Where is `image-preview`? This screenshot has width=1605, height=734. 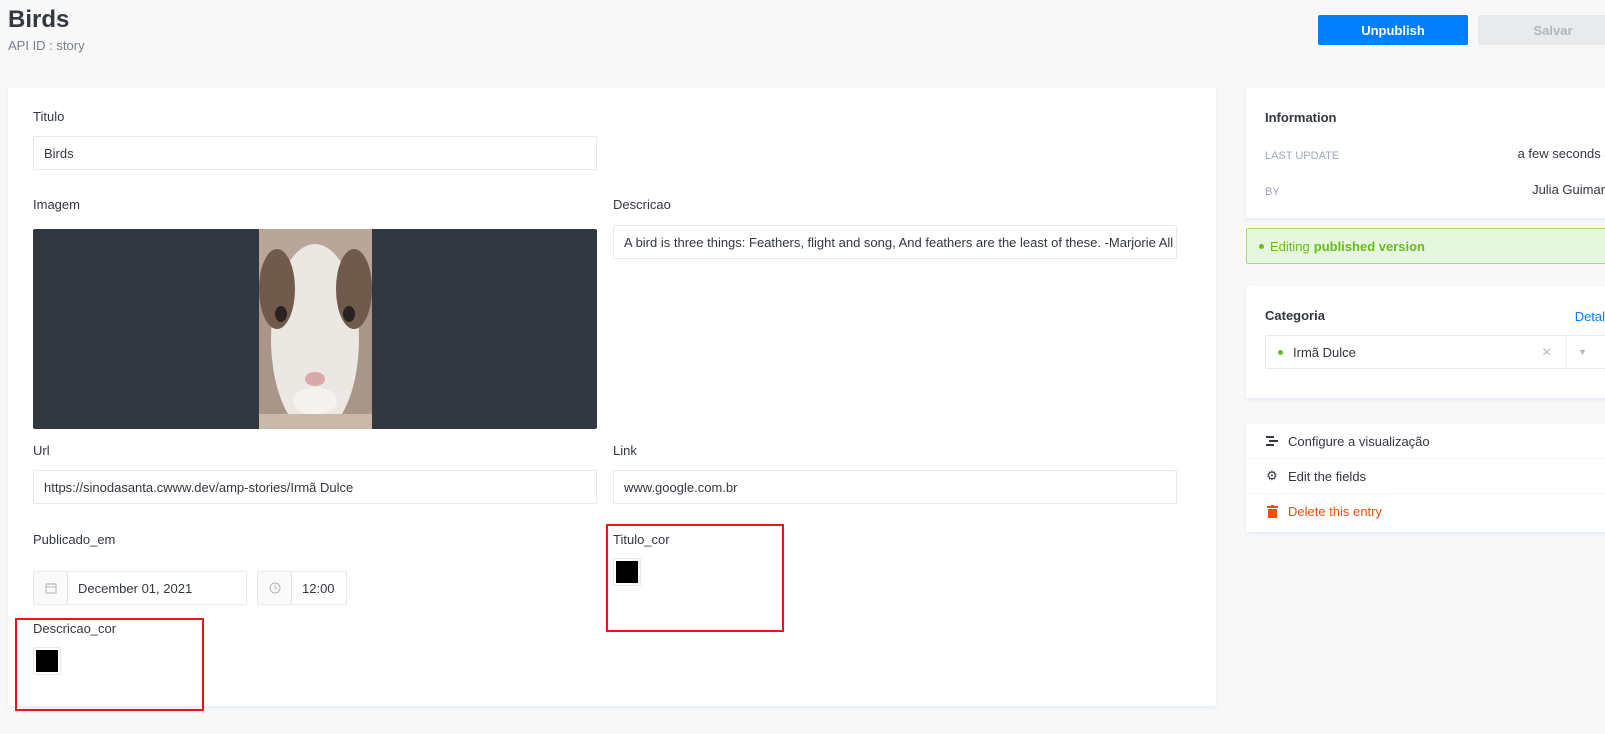
image-preview is located at coordinates (315, 329).